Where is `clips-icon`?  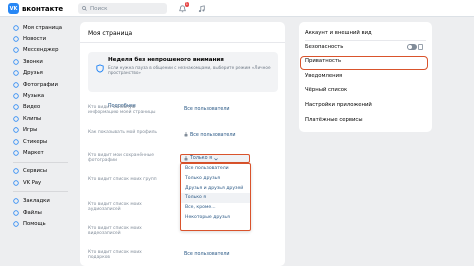
clips-icon is located at coordinates (16, 119).